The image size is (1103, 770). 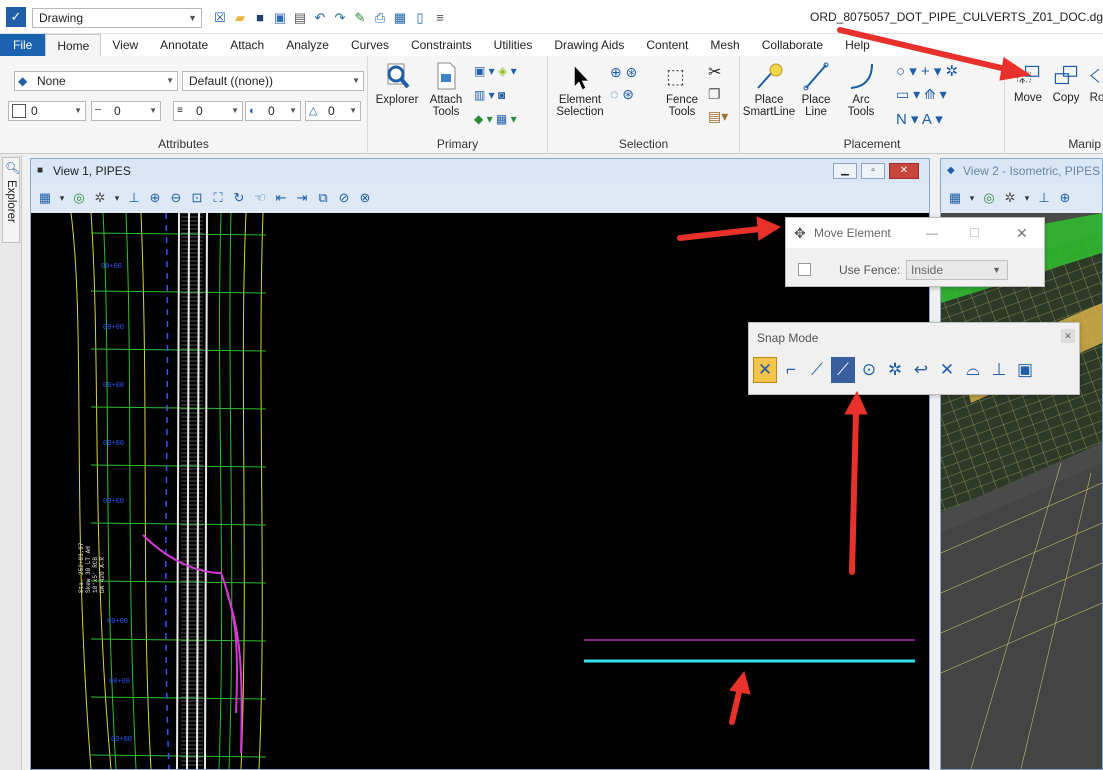 What do you see at coordinates (220, 18) in the screenshot?
I see `dropdown-icon: ☒` at bounding box center [220, 18].